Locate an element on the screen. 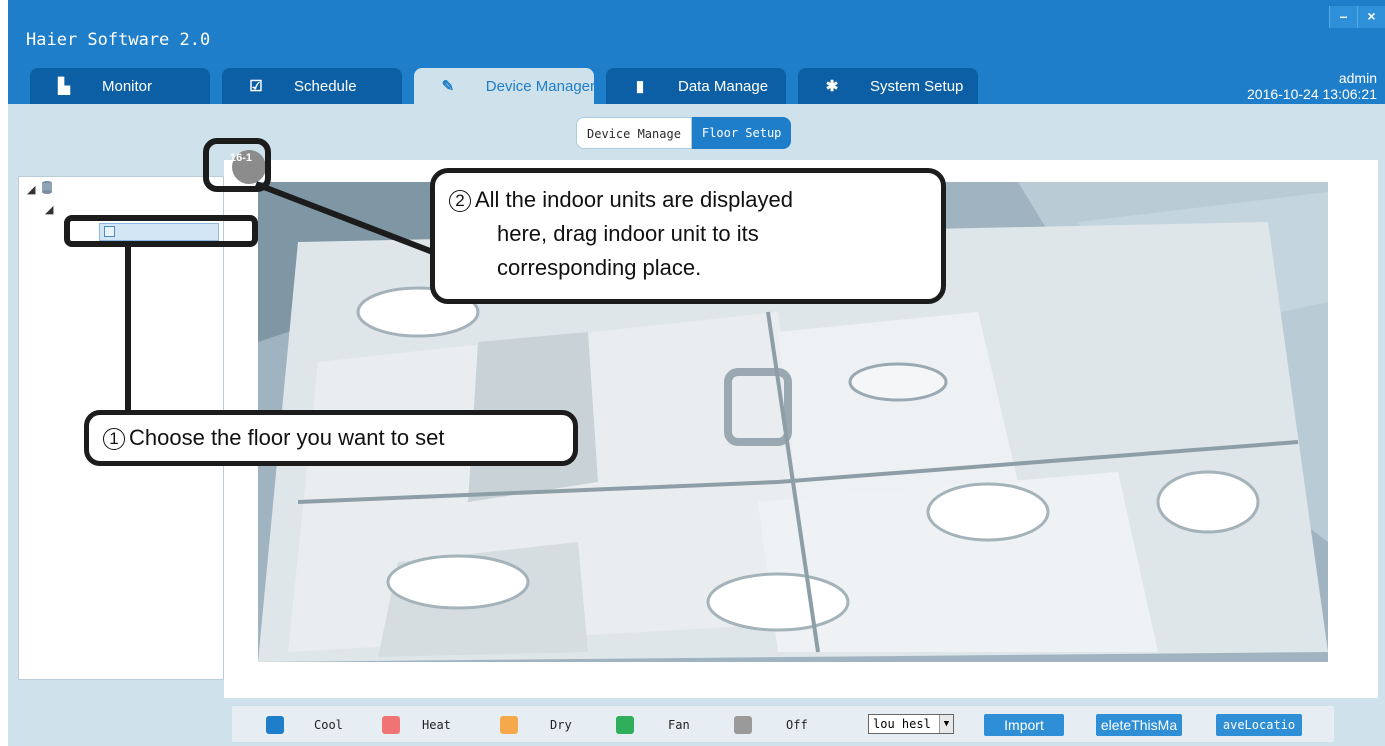 The image size is (1385, 746). callout-choose-floor: 1 Choose the floor you want to set is located at coordinates (331, 438).